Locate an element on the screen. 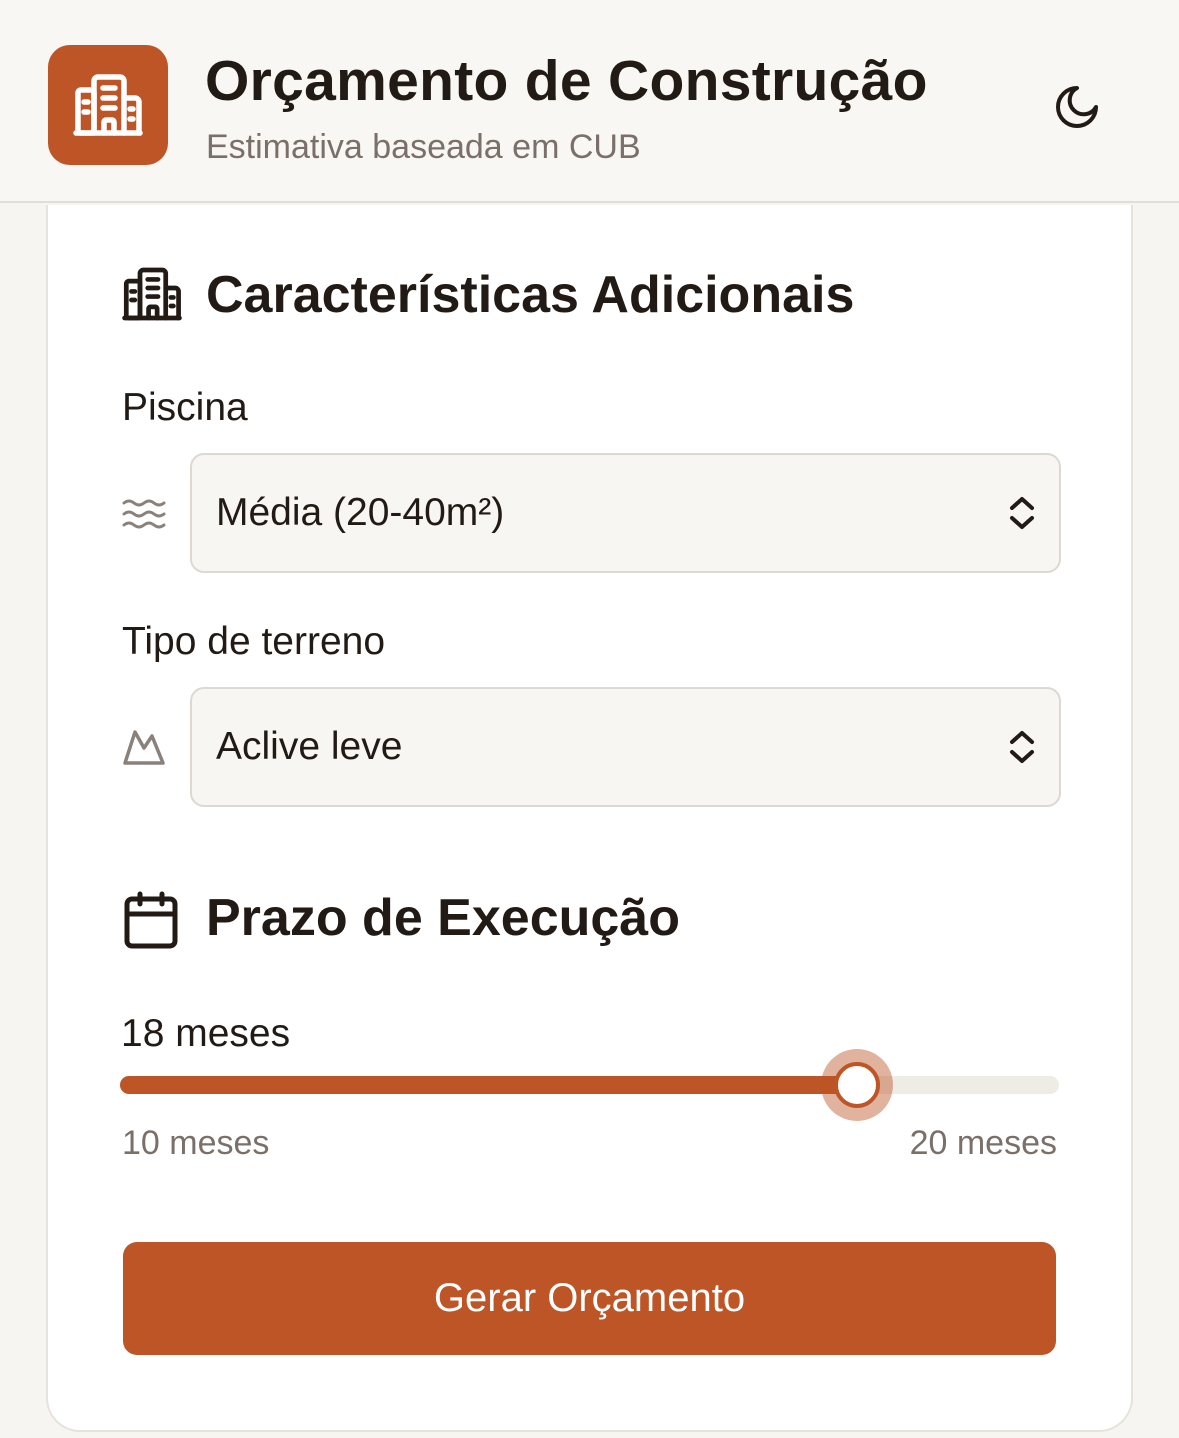 Image resolution: width=1179 pixels, height=1438 pixels. theme-toggle-button is located at coordinates (1077, 107).